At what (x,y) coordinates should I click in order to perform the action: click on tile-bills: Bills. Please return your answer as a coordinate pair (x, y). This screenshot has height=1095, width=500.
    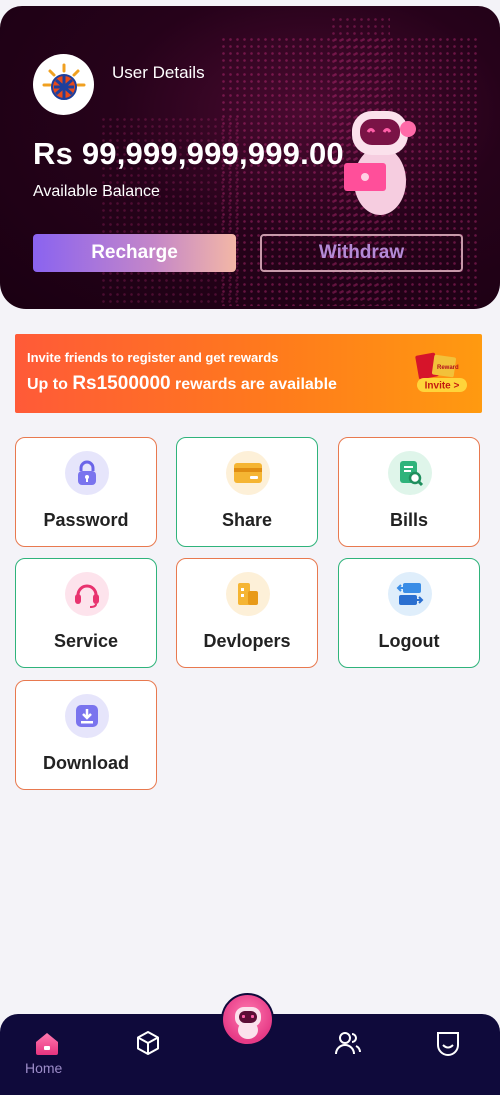
    Looking at the image, I should click on (409, 492).